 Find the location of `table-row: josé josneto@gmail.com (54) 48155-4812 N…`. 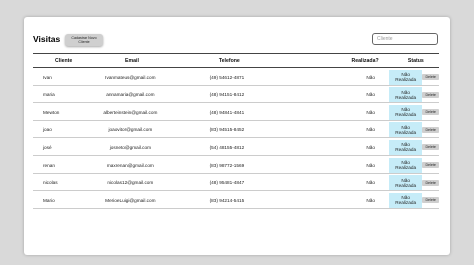

table-row: josé josneto@gmail.com (54) 48155-4812 N… is located at coordinates (236, 147).